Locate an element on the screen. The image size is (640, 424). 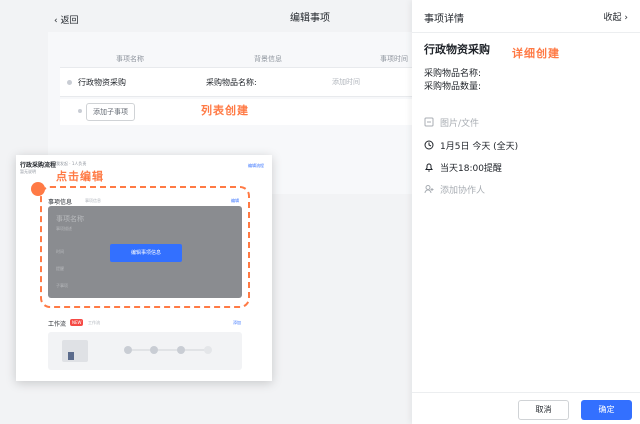
thumb-subtitle-2: 暂无说明 is located at coordinates (28, 171).